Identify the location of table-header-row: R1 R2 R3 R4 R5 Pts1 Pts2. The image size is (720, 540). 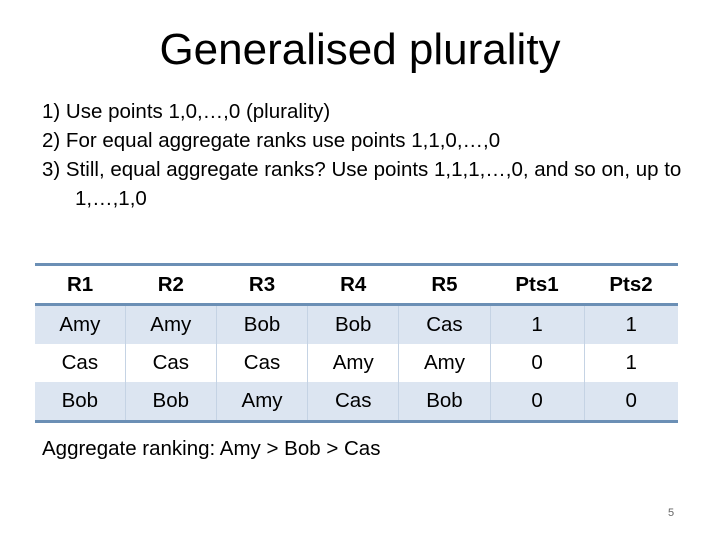
(356, 285).